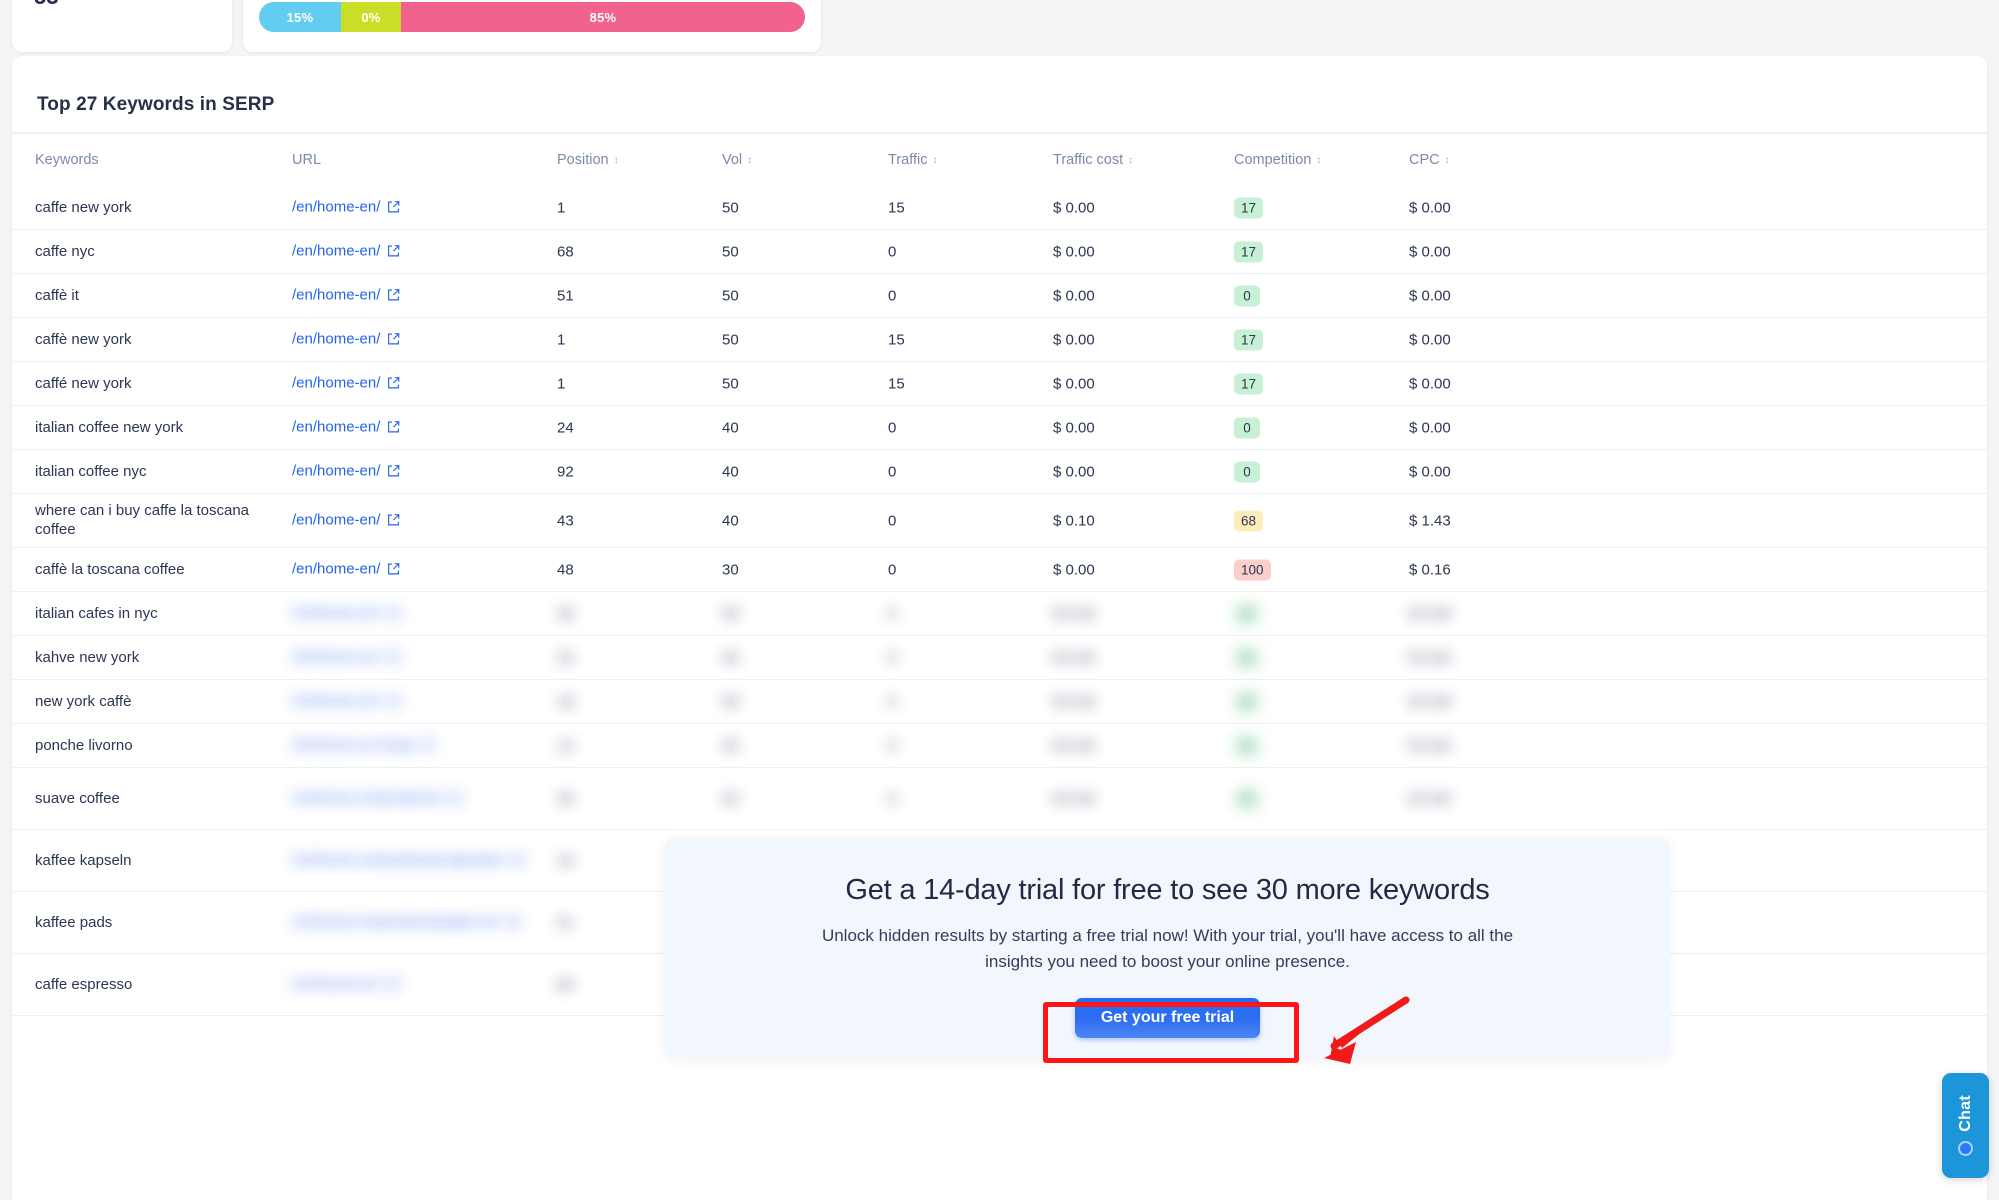 This screenshot has height=1200, width=1999. Describe the element at coordinates (67, 160) in the screenshot. I see `column-header-label: Keywords` at that location.